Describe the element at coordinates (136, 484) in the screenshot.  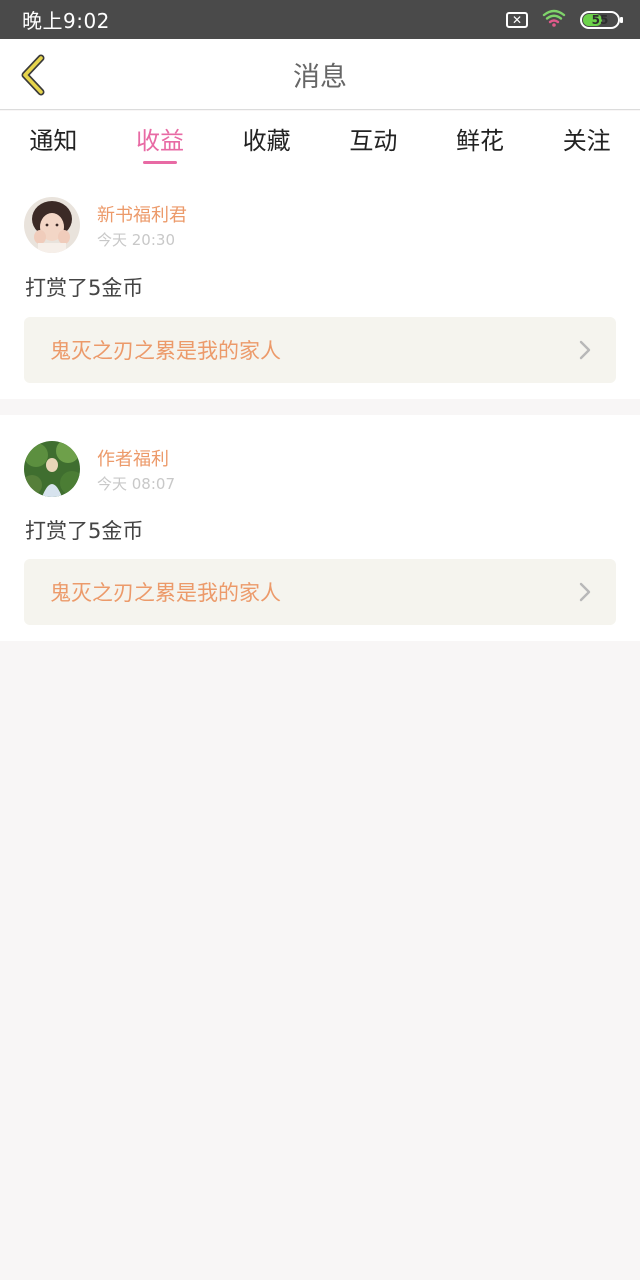
I see `message-time: 今天 08:07` at that location.